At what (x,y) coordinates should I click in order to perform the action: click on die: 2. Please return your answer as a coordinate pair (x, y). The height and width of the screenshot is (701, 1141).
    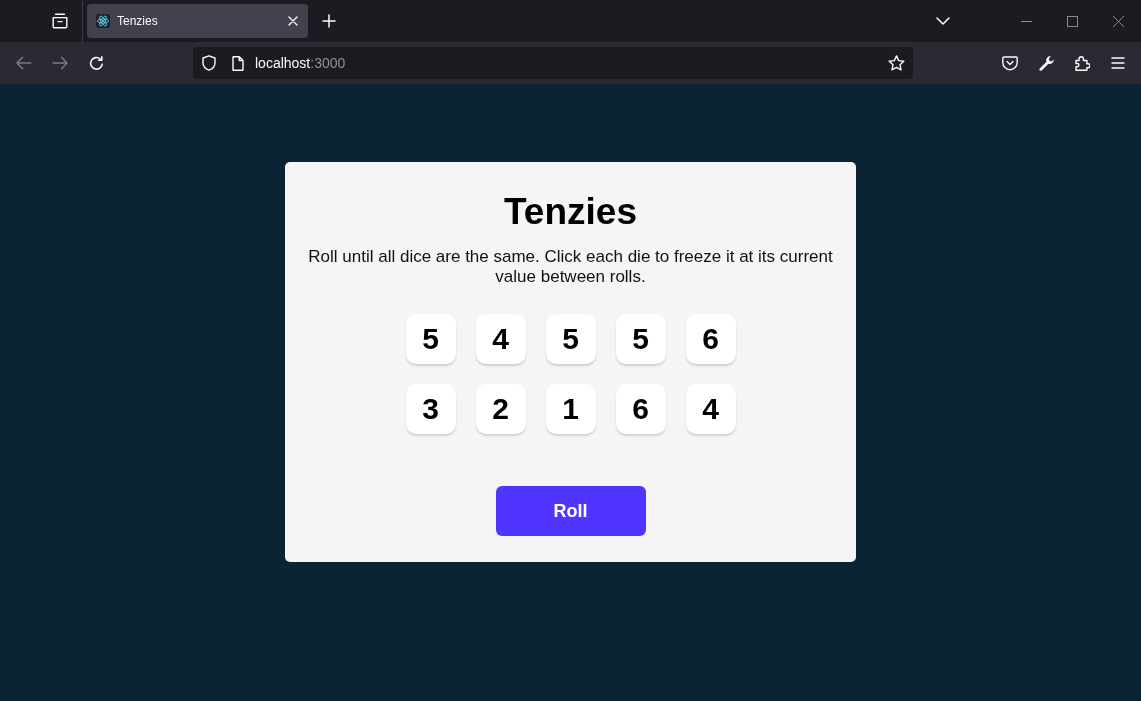
    Looking at the image, I should click on (500, 409).